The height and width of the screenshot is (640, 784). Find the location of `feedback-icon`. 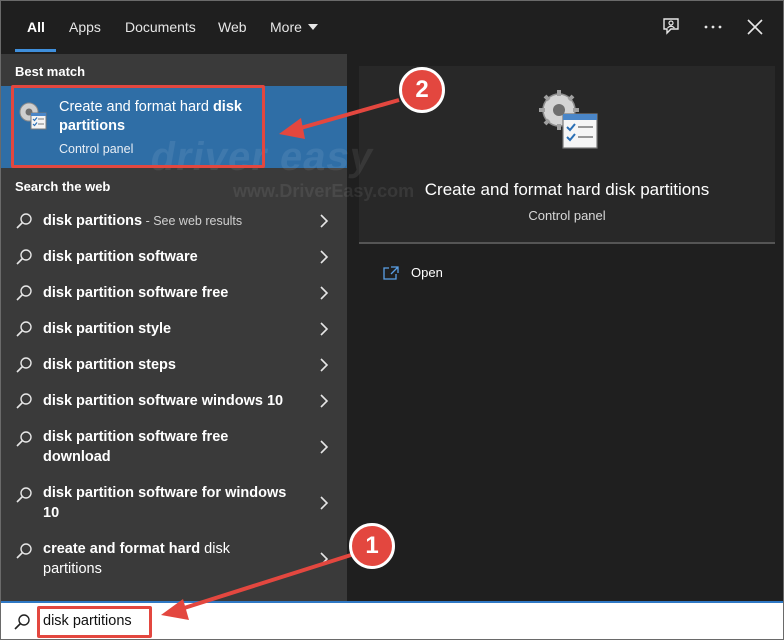

feedback-icon is located at coordinates (672, 27).